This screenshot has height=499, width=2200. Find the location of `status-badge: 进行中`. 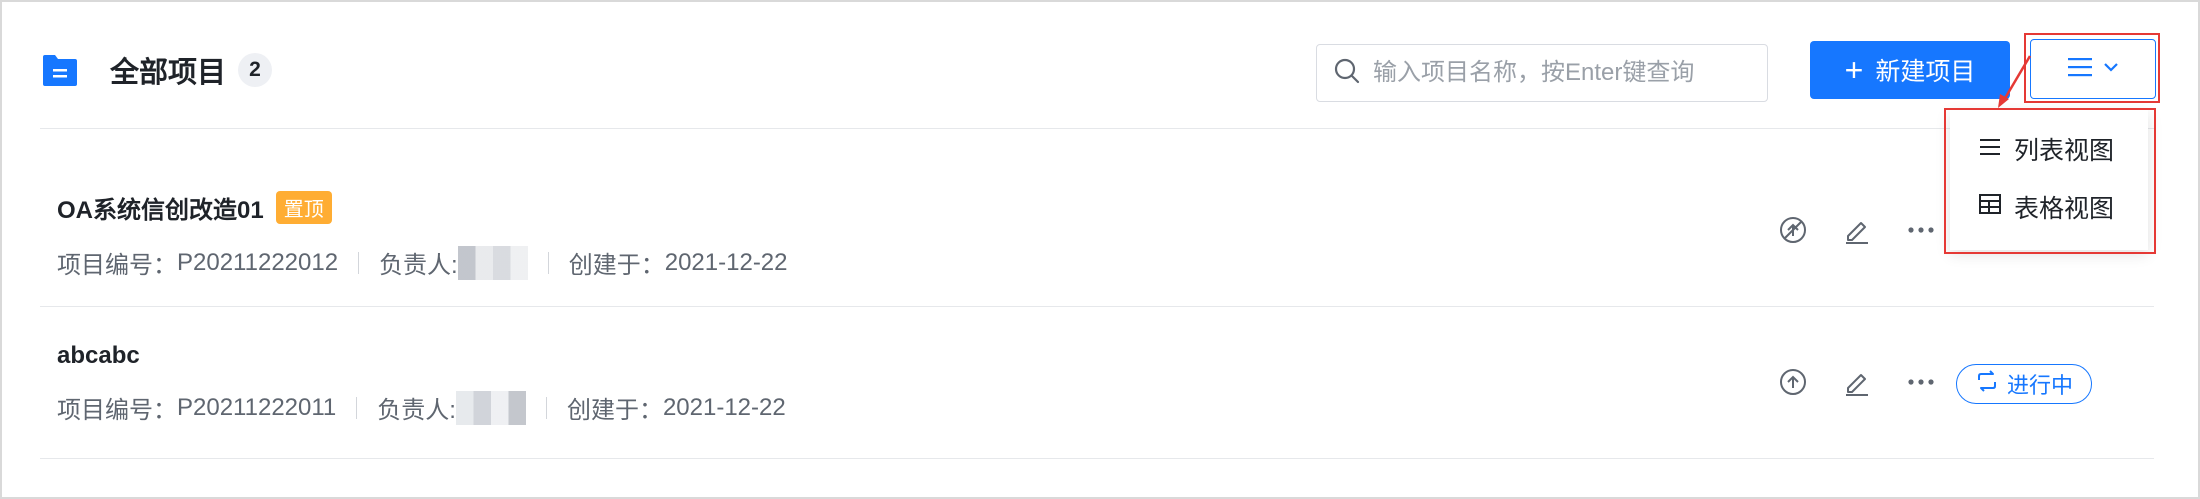

status-badge: 进行中 is located at coordinates (2024, 384).